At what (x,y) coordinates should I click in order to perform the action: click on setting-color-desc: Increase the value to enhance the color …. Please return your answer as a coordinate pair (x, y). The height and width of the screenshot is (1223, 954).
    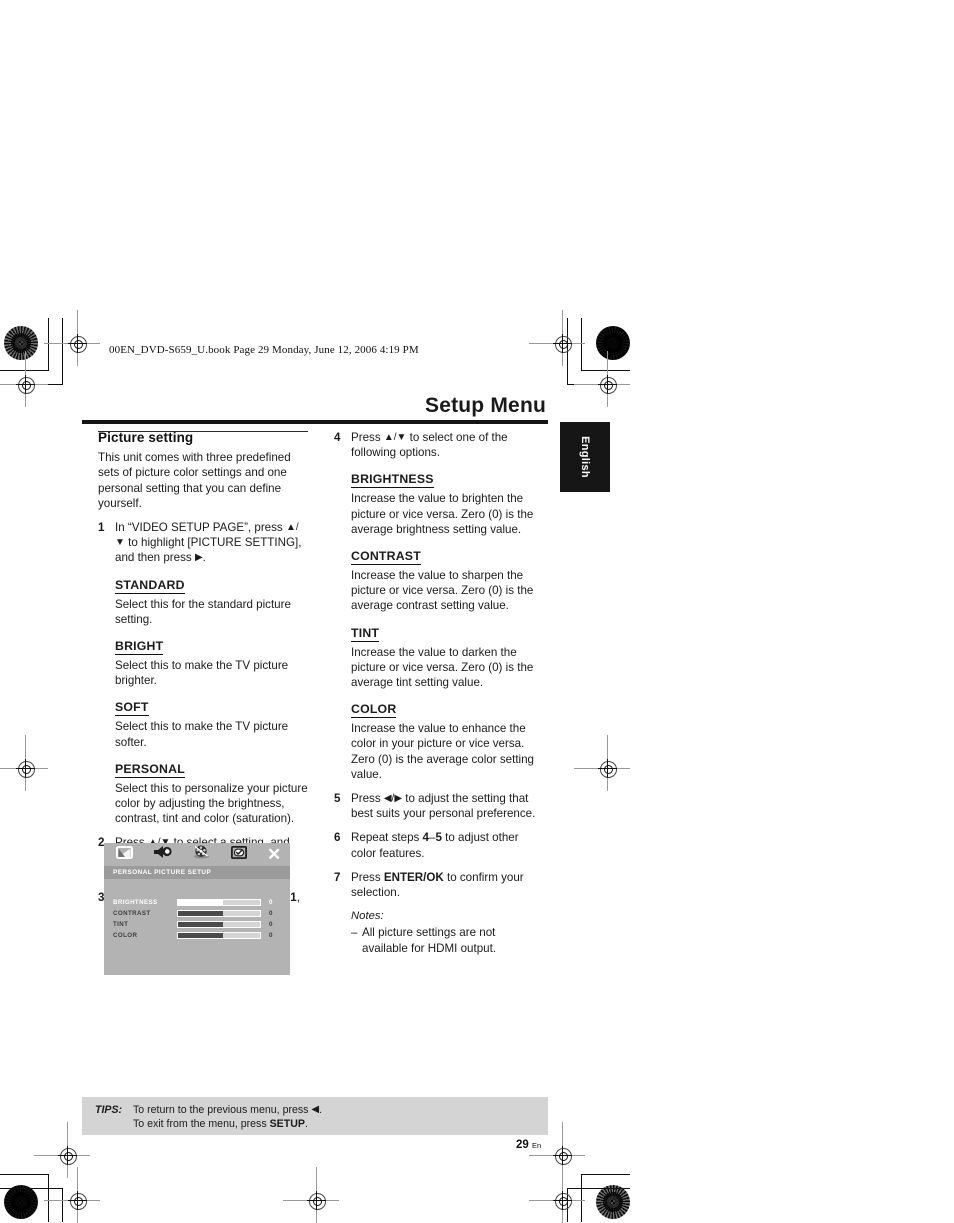
    Looking at the image, I should click on (443, 751).